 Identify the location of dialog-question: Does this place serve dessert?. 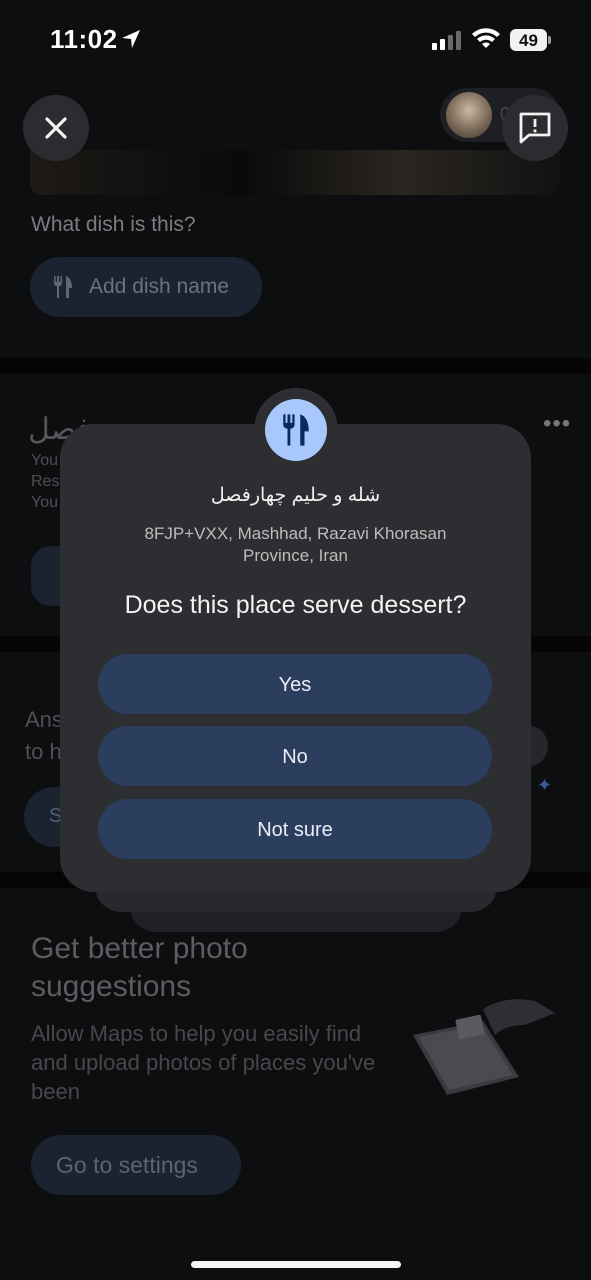
(295, 605).